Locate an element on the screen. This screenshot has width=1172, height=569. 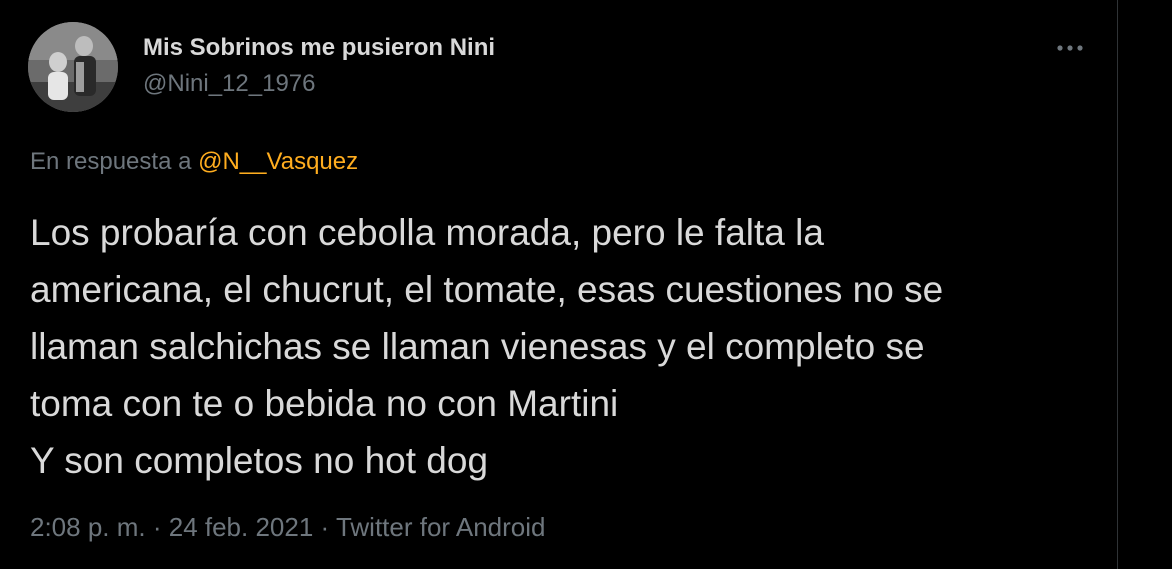
avatar-photo is located at coordinates (73, 67).